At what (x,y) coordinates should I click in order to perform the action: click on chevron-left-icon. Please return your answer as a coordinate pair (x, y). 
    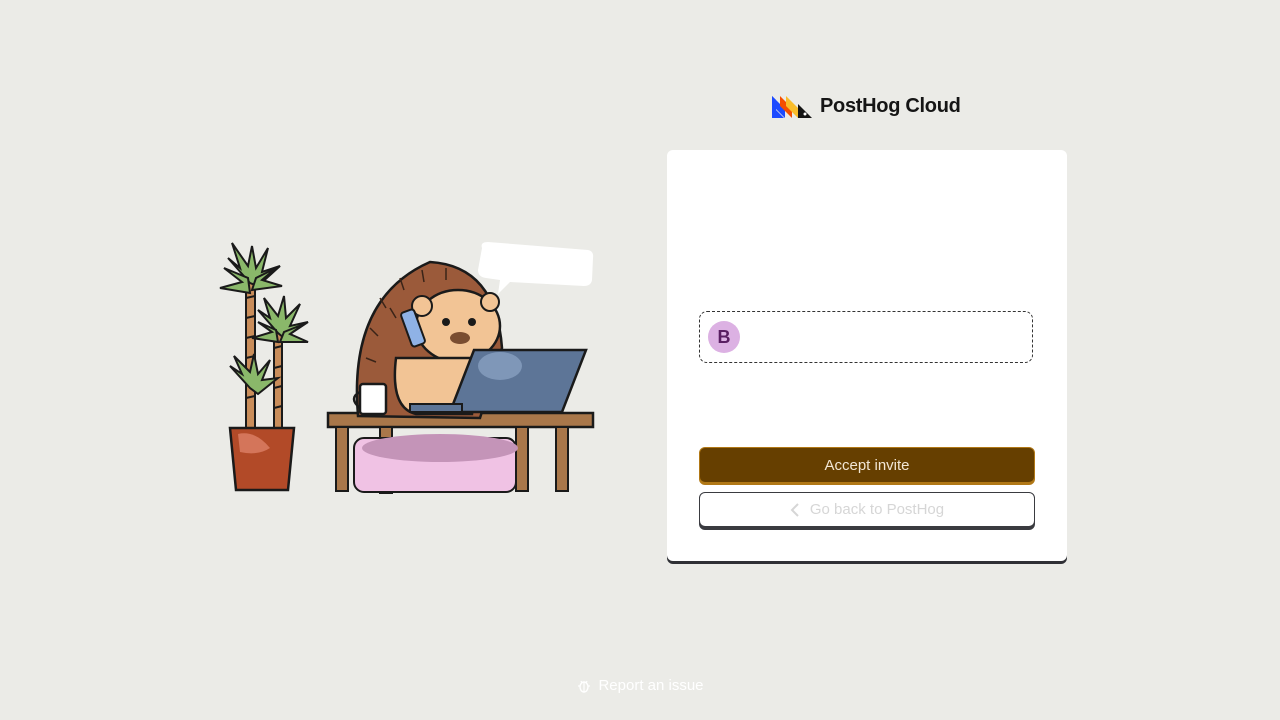
    Looking at the image, I should click on (794, 509).